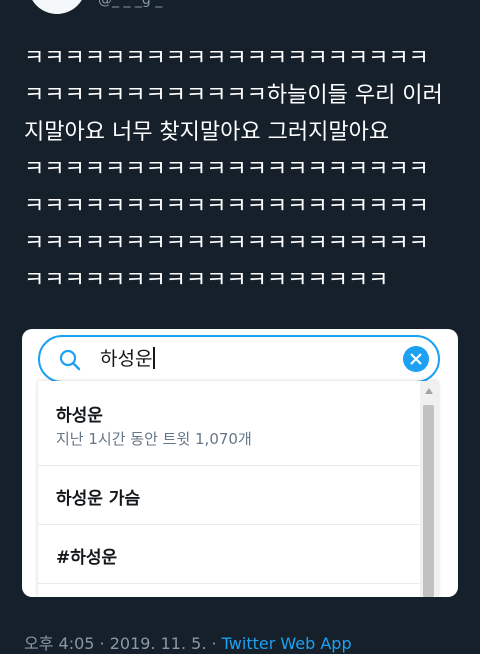  I want to click on search-box: 하성운, so click(239, 359).